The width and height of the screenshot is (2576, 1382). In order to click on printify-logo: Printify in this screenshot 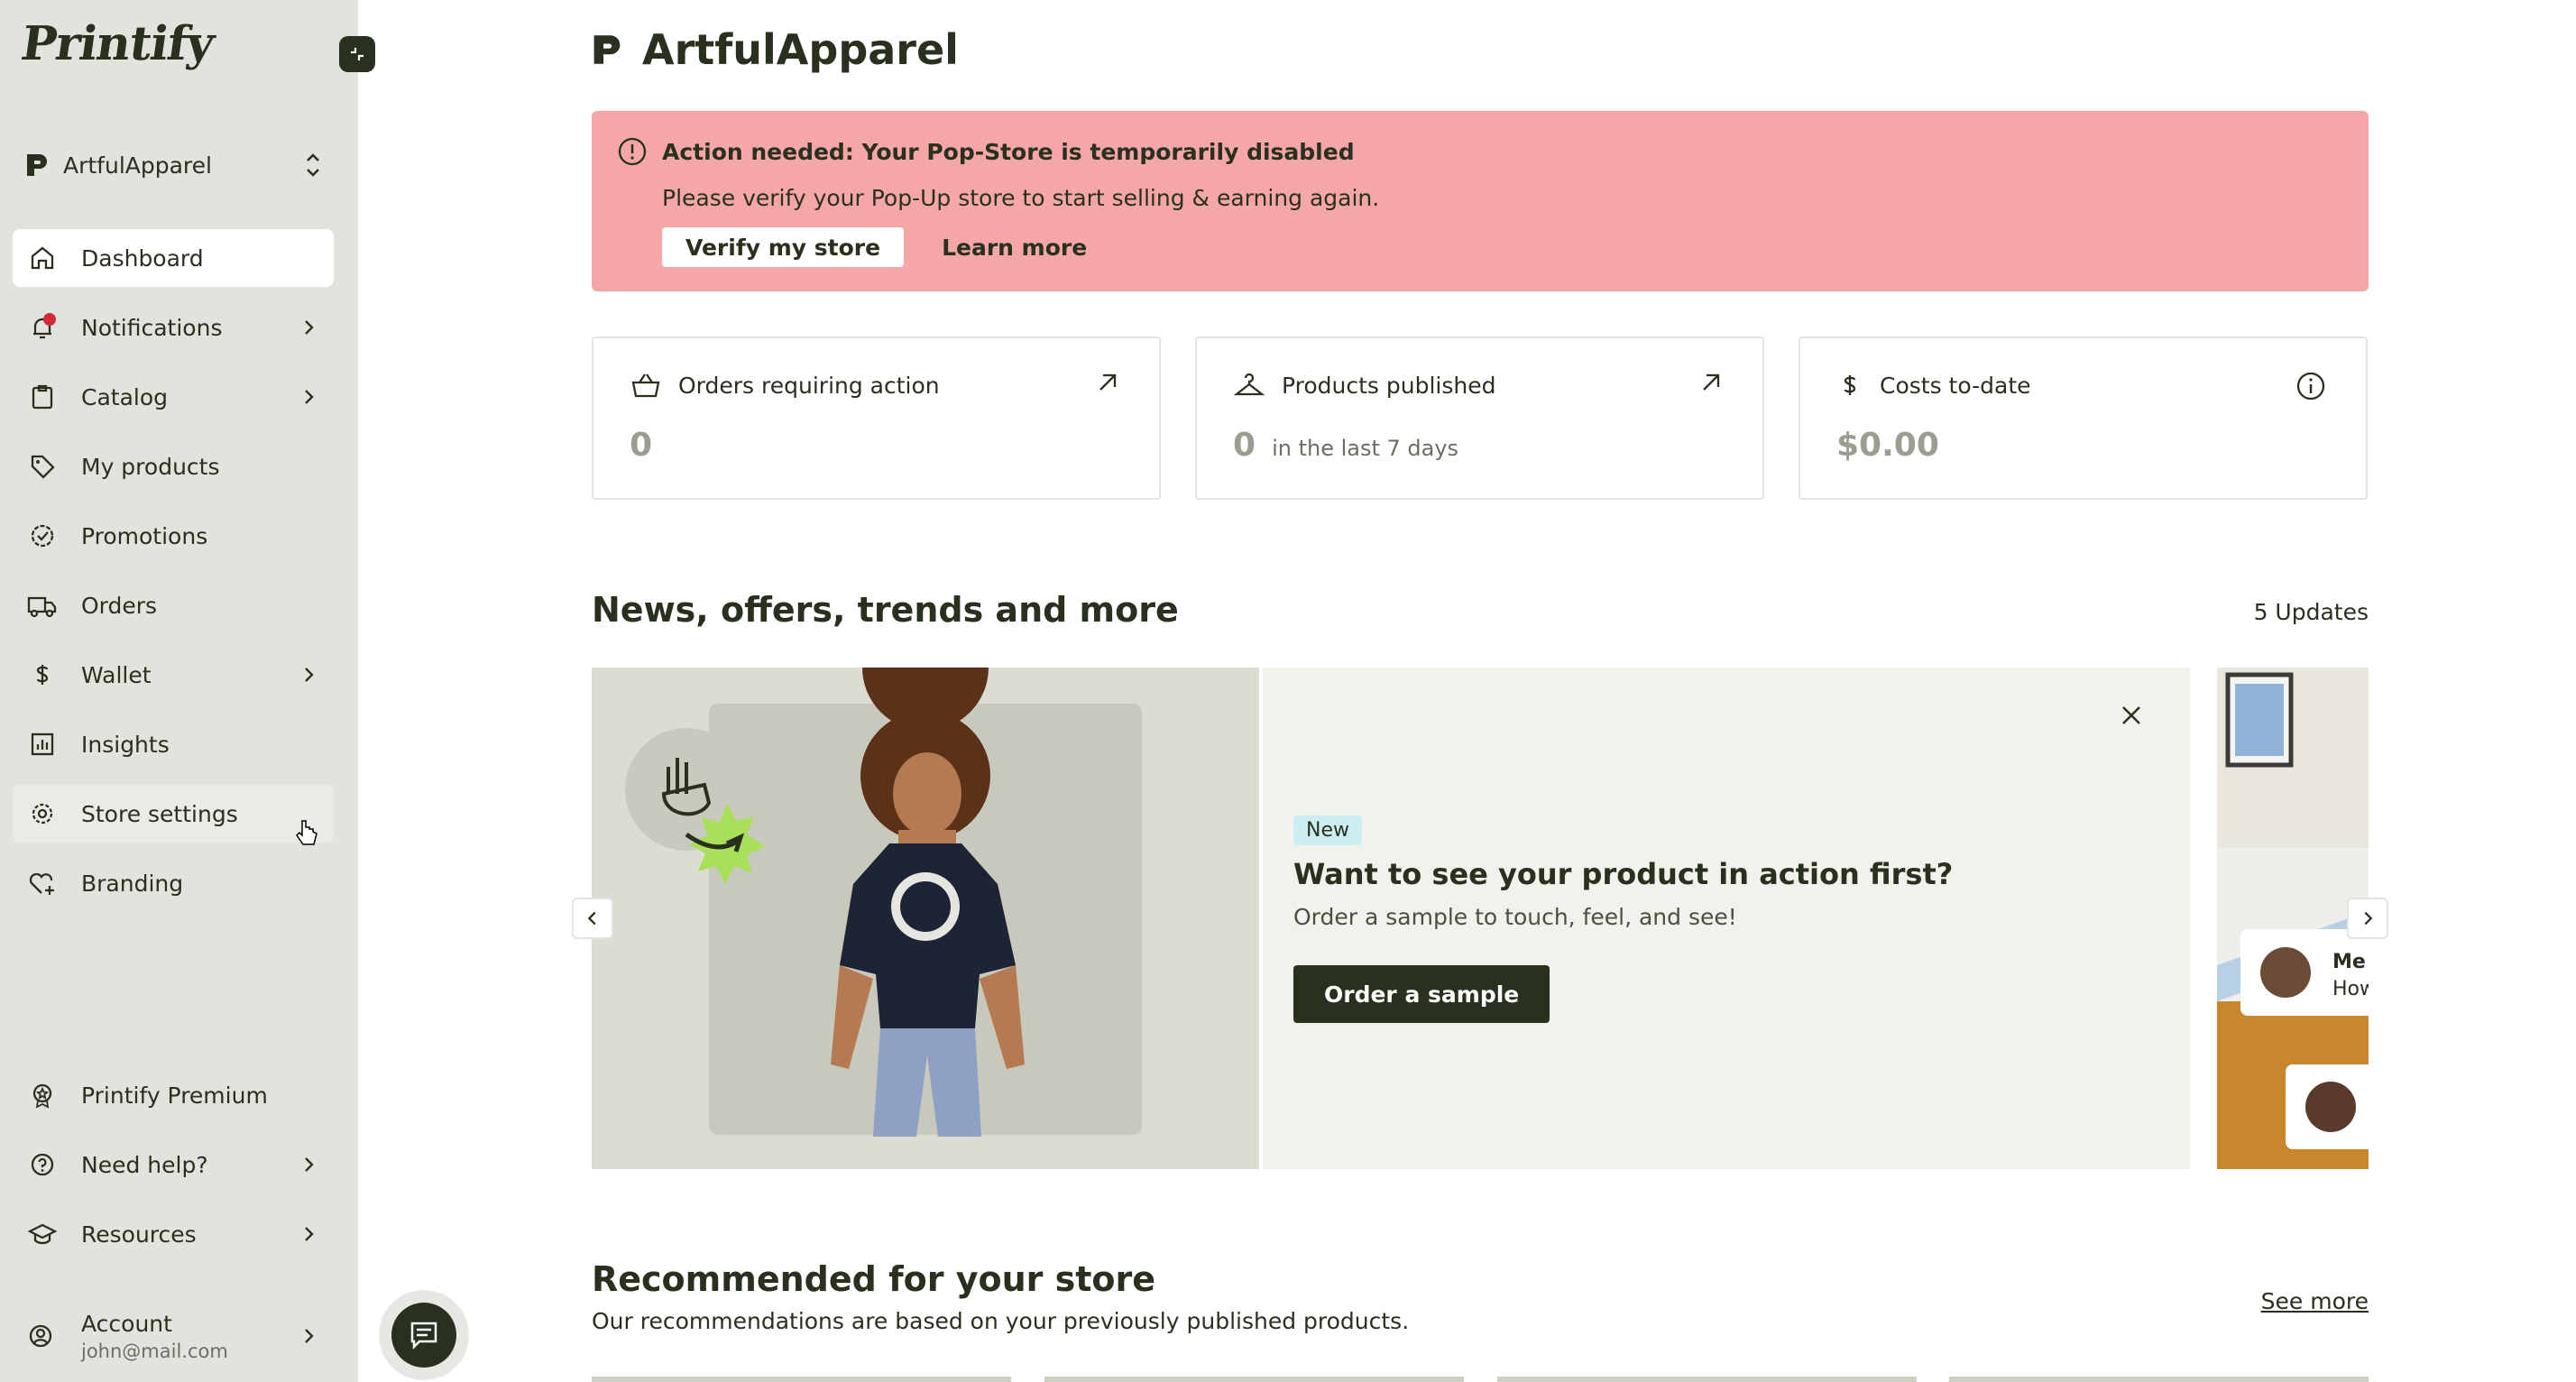, I will do `click(117, 43)`.